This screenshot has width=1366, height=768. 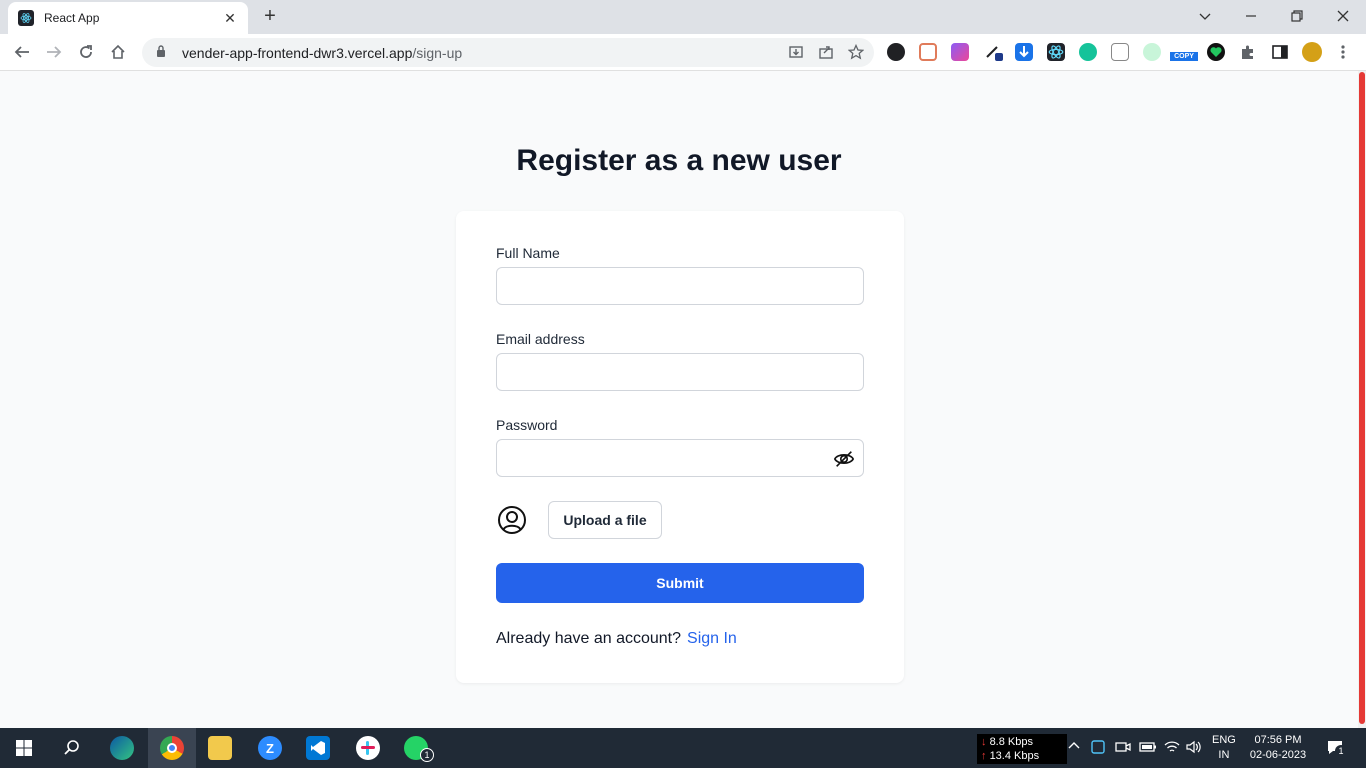 I want to click on upload-file-button: Upload a file, so click(x=605, y=520).